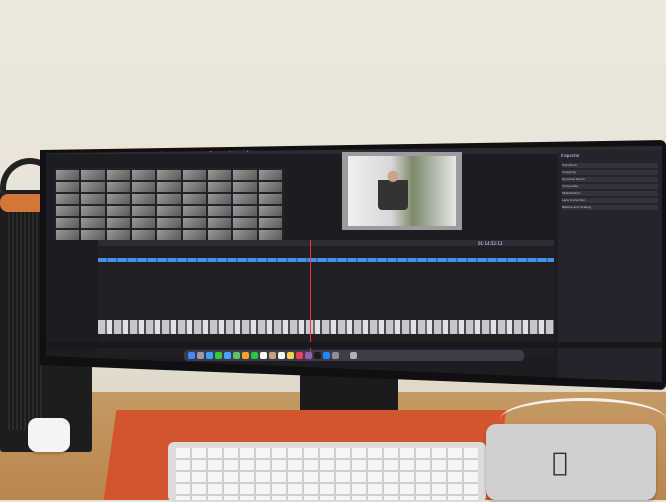 The image size is (666, 502). I want to click on facetime-icon, so click(254, 355).